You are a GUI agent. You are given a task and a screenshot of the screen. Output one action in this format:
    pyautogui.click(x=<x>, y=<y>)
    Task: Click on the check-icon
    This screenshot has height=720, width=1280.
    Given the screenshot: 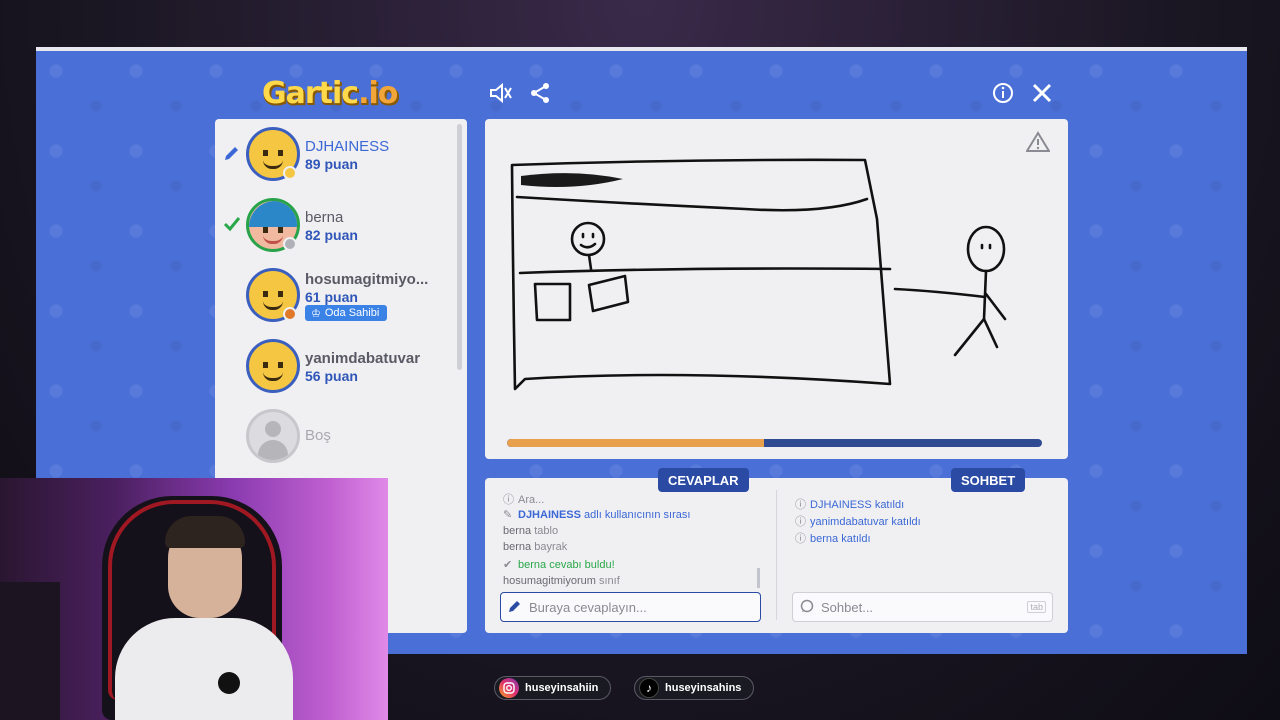 What is the action you would take?
    pyautogui.click(x=232, y=226)
    